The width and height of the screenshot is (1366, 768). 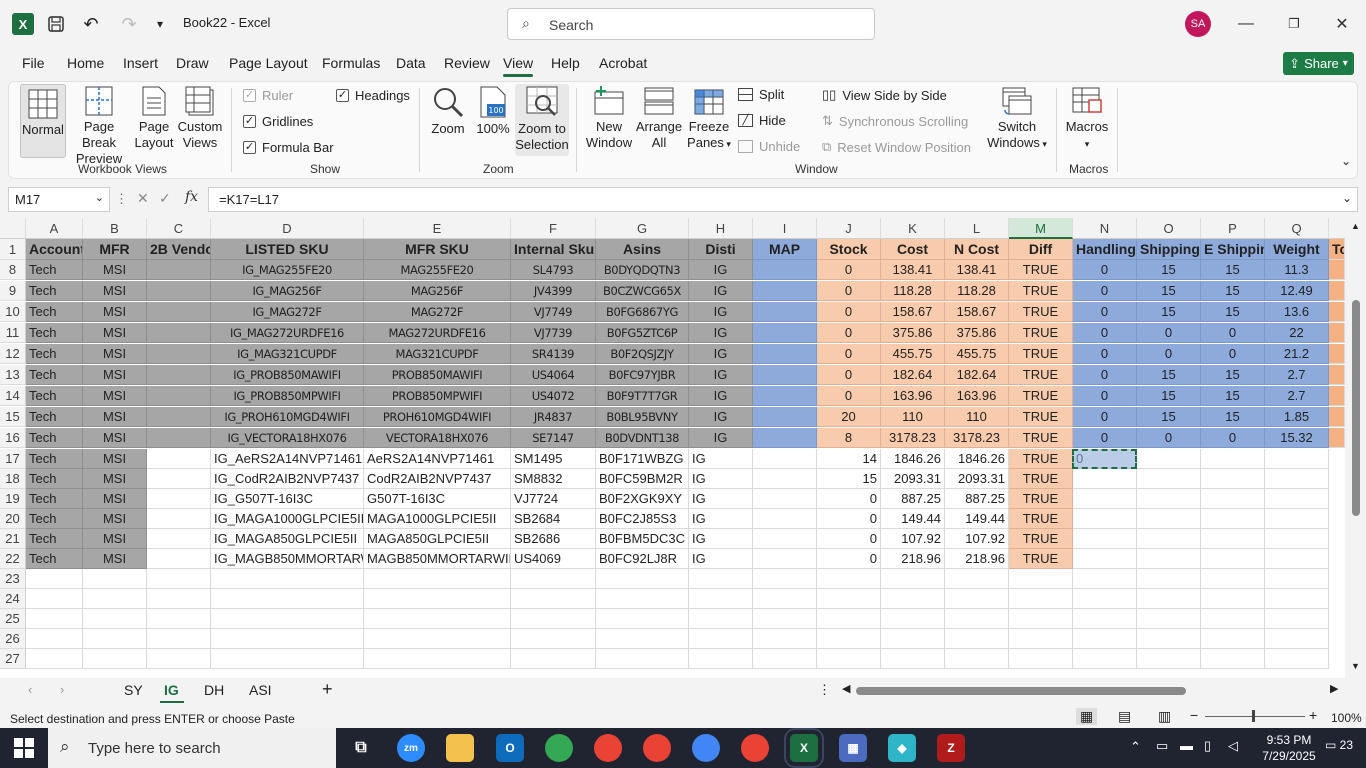 What do you see at coordinates (553, 619) in the screenshot?
I see `cell-f25` at bounding box center [553, 619].